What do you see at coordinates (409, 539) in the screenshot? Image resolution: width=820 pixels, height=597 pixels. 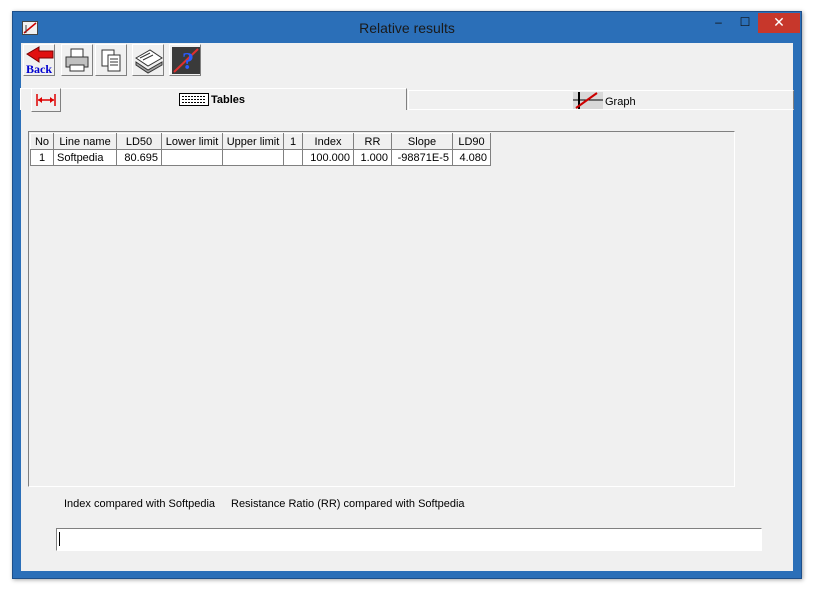 I see `status-input` at bounding box center [409, 539].